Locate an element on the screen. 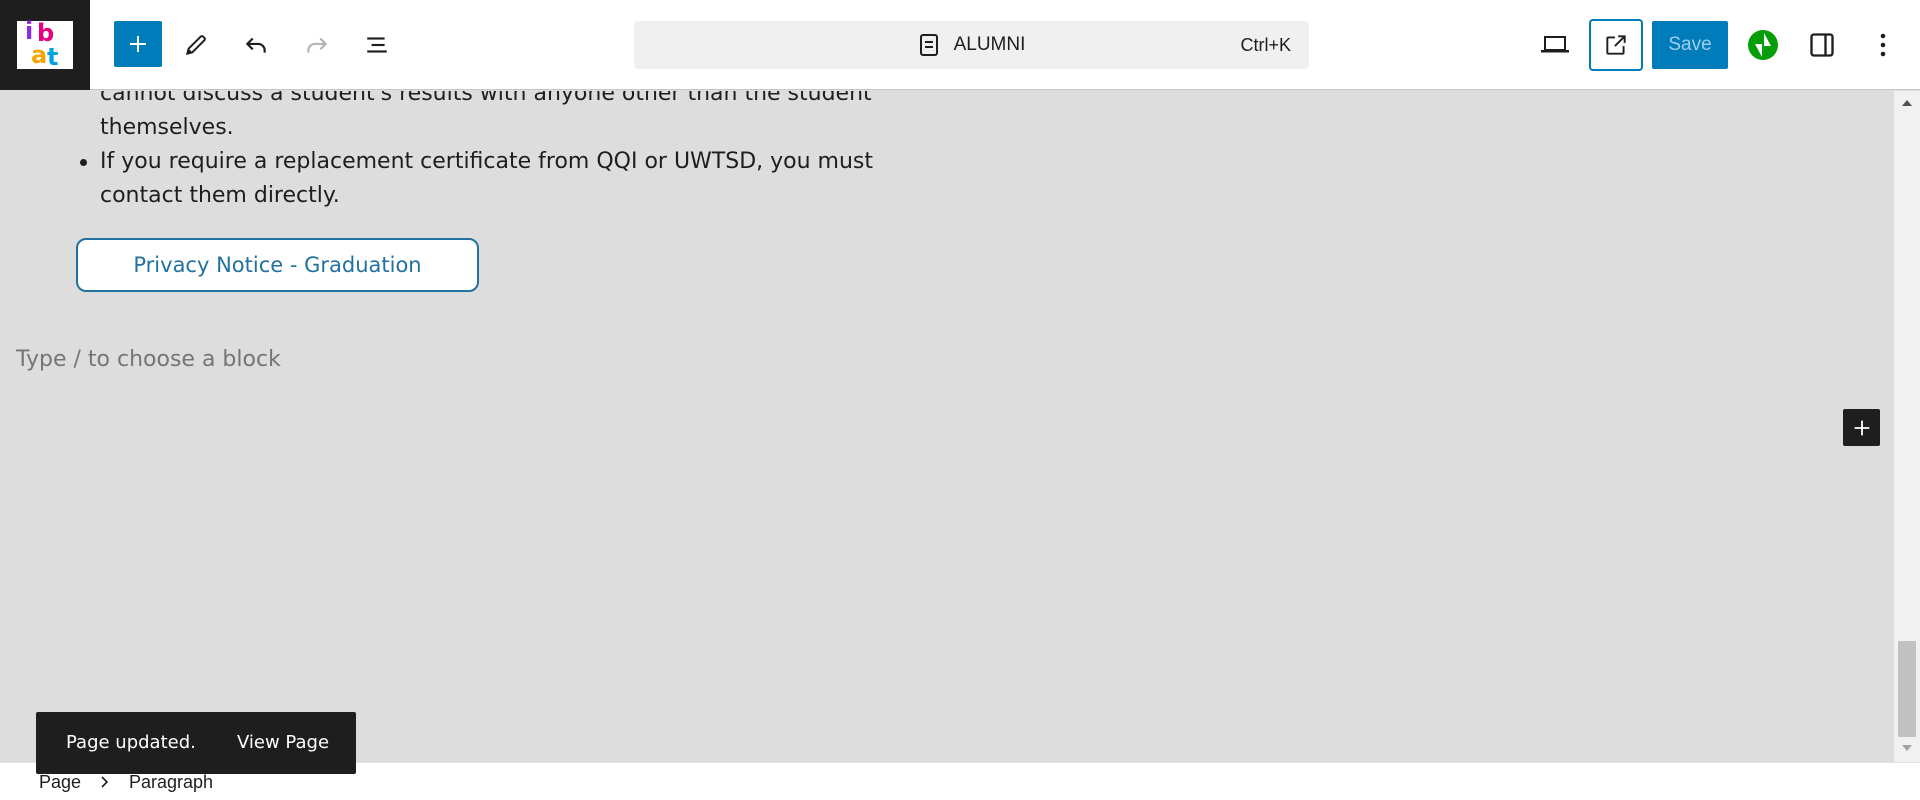 This screenshot has width=1920, height=800. jetpack-icon is located at coordinates (1763, 45).